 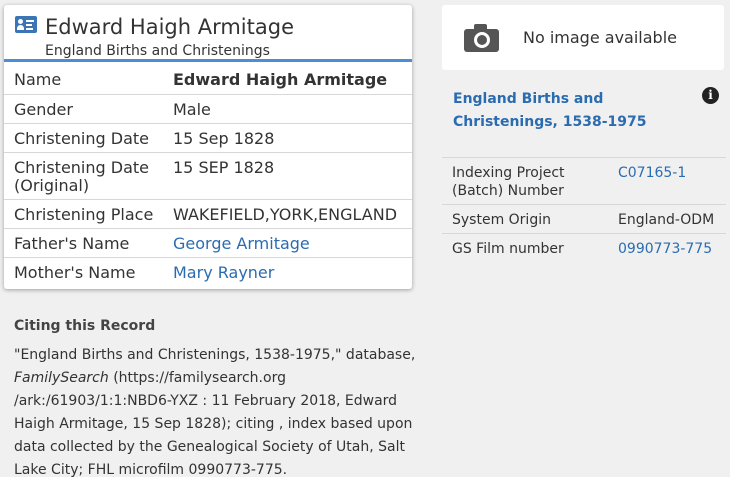 I want to click on field-row-mother: Mother's Name Mary Rayner, so click(x=208, y=273).